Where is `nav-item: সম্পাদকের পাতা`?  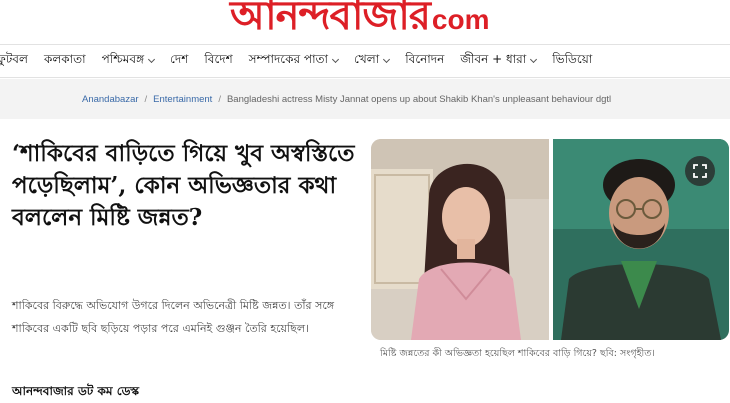
nav-item: সম্পাদকের পাতা is located at coordinates (294, 61).